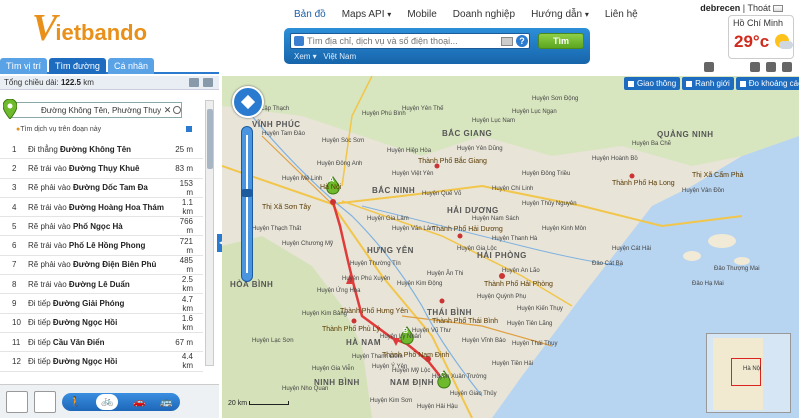 The width and height of the screenshot is (799, 418). Describe the element at coordinates (402, 41) in the screenshot. I see `search-input` at that location.